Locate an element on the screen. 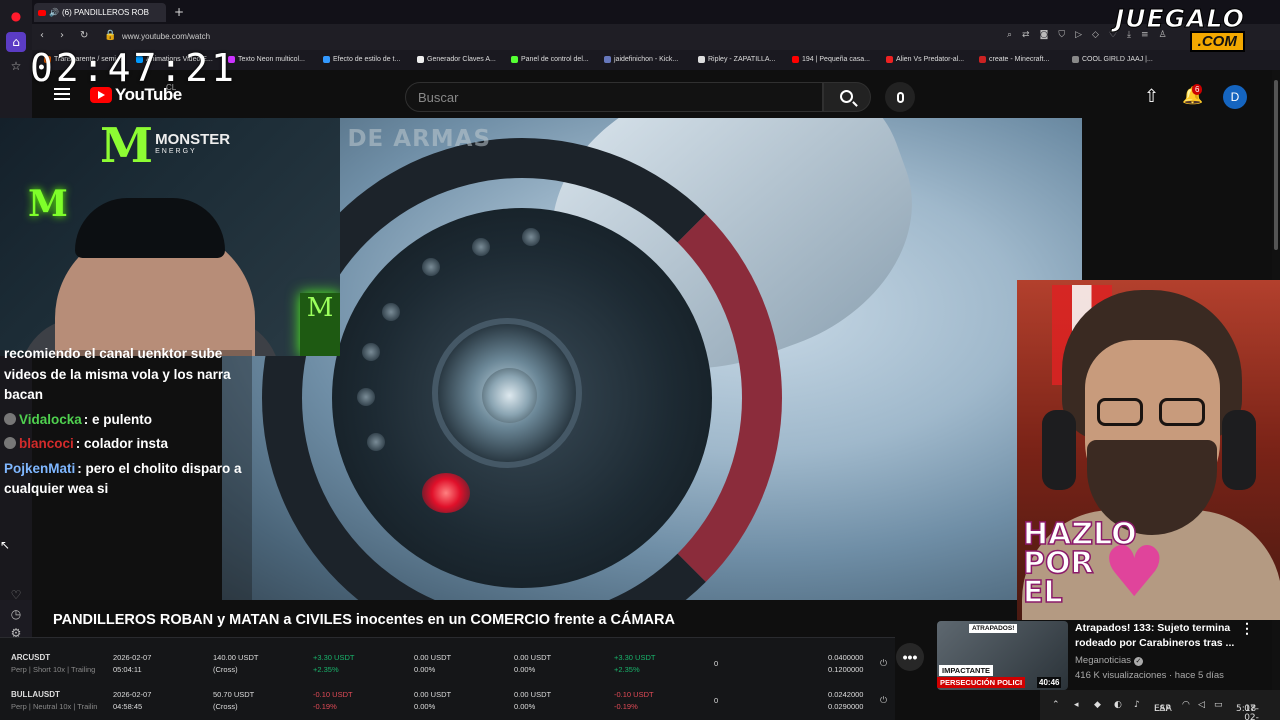 The height and width of the screenshot is (720, 1280). volume-icon: ◁ is located at coordinates (1201, 705).